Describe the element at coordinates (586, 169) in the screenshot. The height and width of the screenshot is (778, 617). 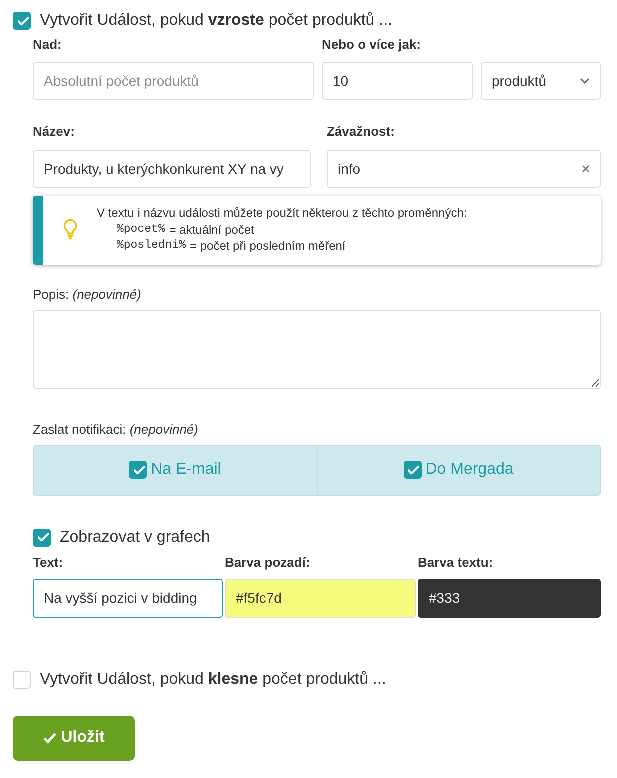
I see `close-icon` at that location.